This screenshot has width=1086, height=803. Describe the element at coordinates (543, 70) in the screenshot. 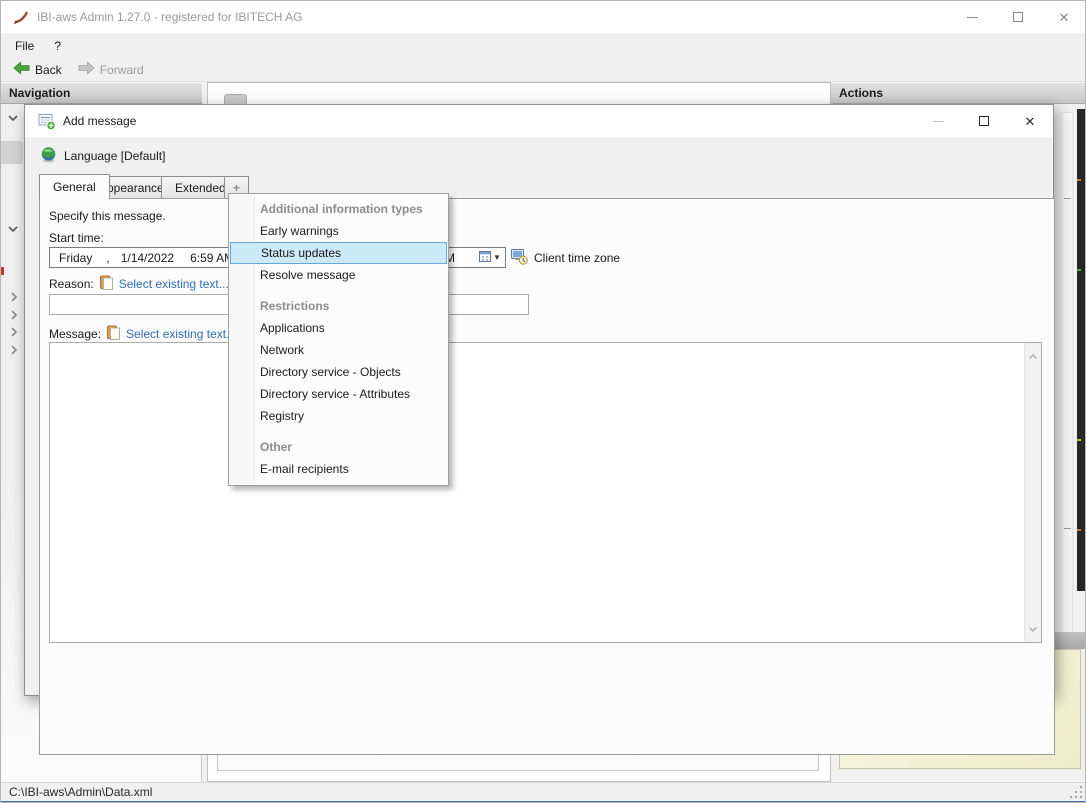

I see `navigation-toolbar: Back Forward` at that location.